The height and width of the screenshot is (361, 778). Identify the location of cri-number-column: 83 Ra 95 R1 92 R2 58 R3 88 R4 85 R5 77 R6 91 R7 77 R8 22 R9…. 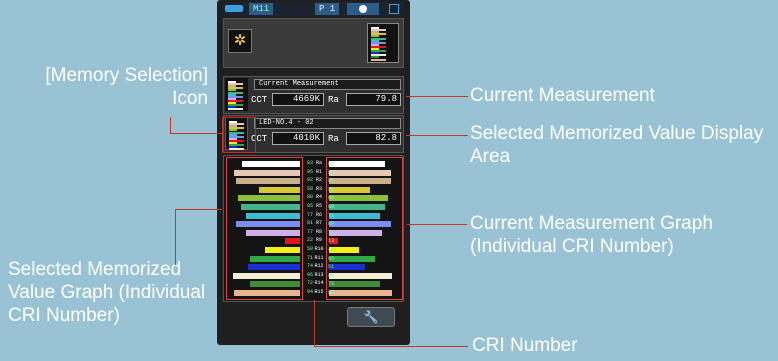
(314, 228).